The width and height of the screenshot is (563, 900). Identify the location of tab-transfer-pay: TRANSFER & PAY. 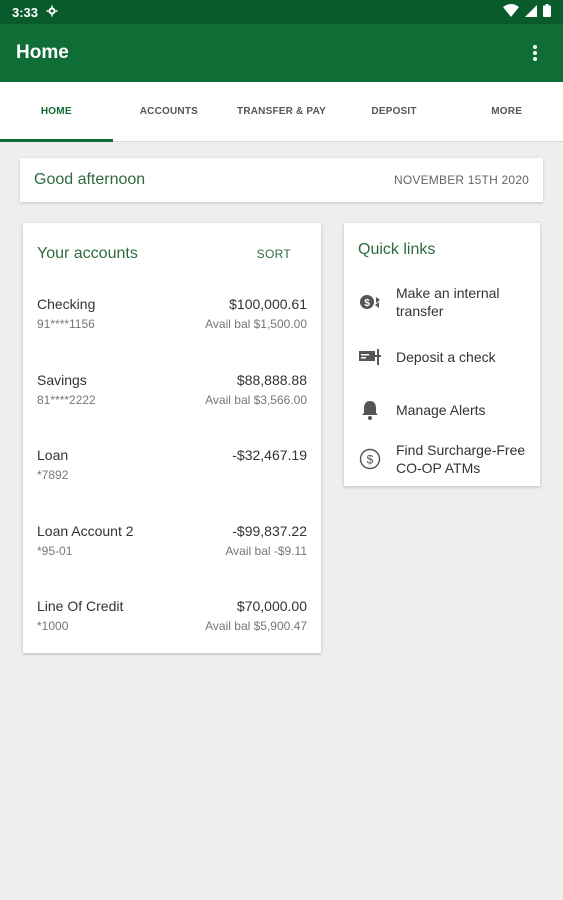
(281, 111).